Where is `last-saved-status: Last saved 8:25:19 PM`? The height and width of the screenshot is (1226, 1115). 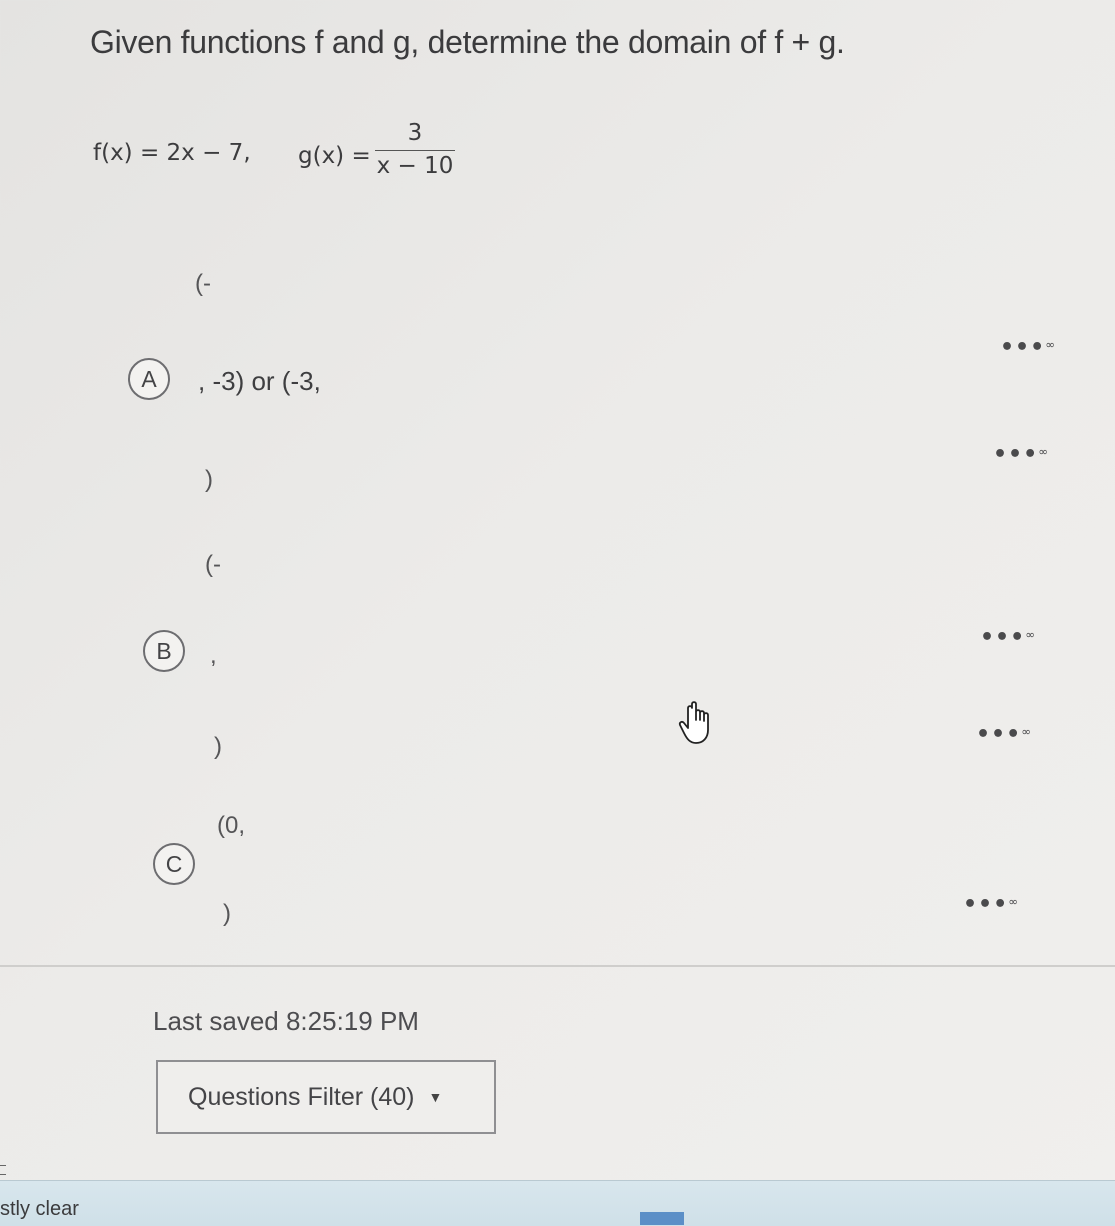
last-saved-status: Last saved 8:25:19 PM is located at coordinates (286, 1021).